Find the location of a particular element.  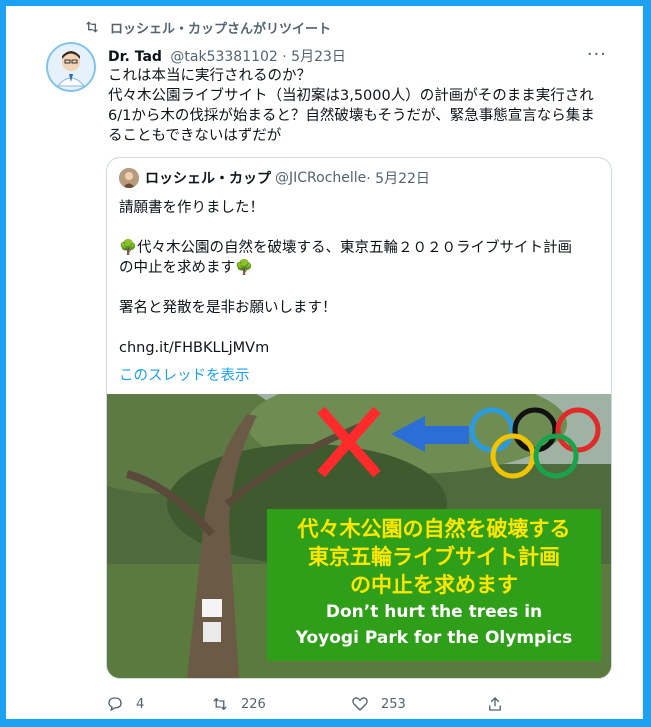

banner-en-line-1: Don’t hurt the trees in is located at coordinates (434, 612).